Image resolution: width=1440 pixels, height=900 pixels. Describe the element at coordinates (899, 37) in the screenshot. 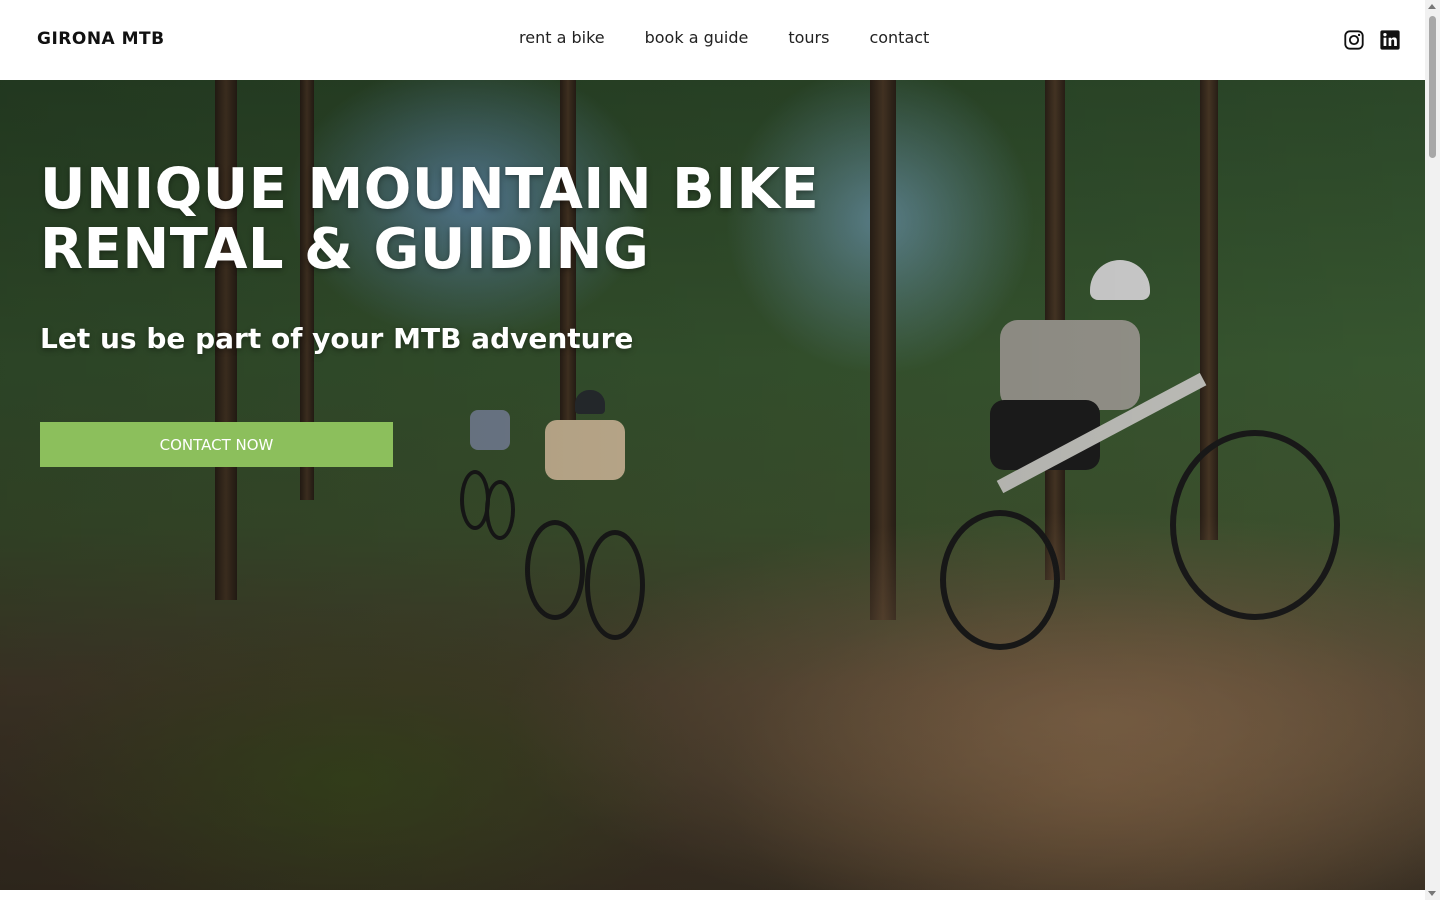

I see `nav-contact: contact` at that location.